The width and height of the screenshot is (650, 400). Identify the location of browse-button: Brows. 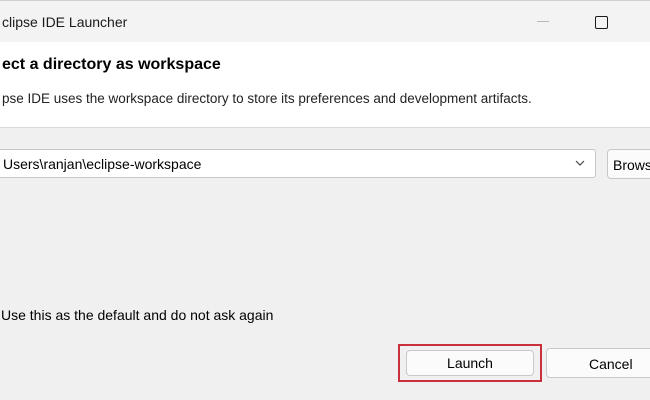
(628, 164).